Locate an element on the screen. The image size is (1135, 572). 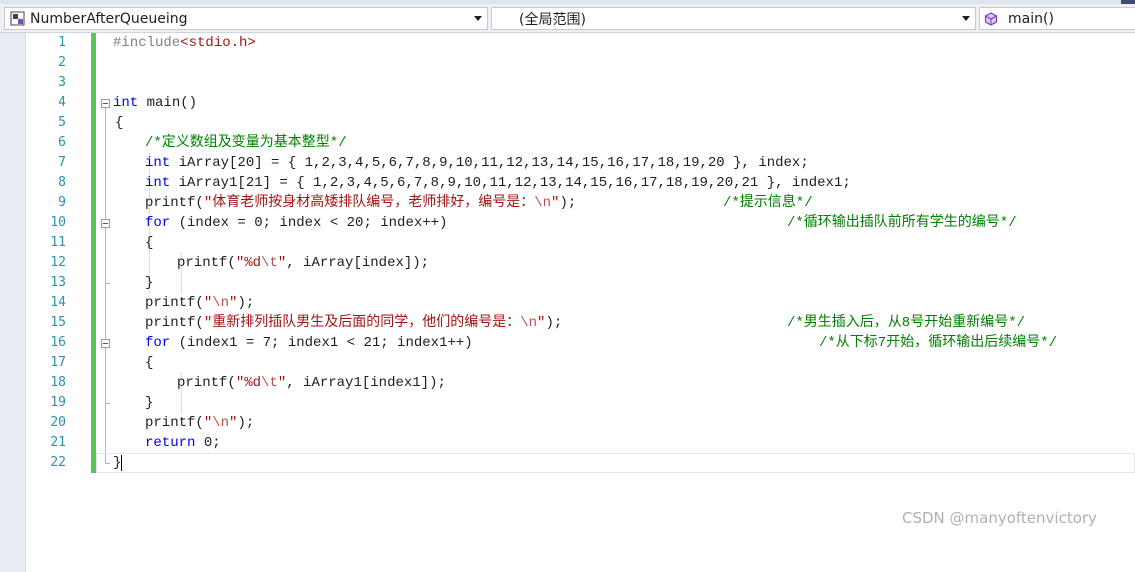
project-dropdown: NumberAfterQueueing is located at coordinates (246, 18).